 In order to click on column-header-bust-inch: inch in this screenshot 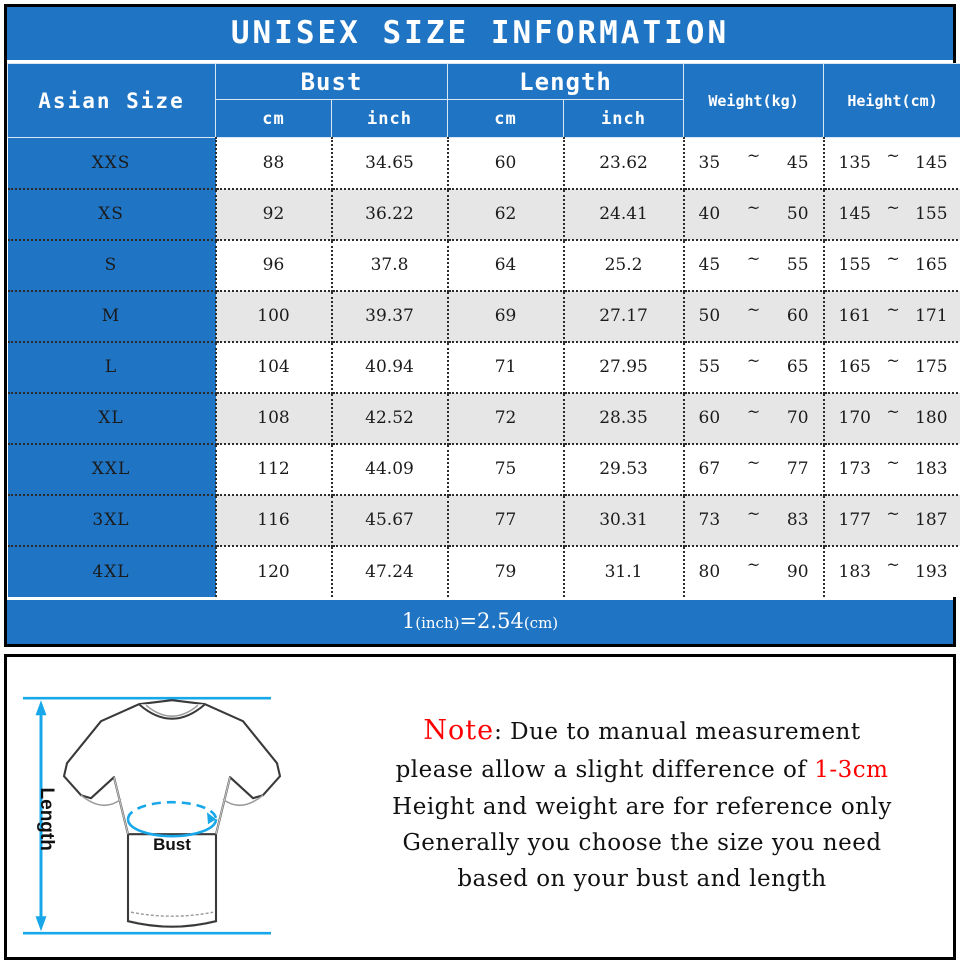, I will do `click(389, 119)`.